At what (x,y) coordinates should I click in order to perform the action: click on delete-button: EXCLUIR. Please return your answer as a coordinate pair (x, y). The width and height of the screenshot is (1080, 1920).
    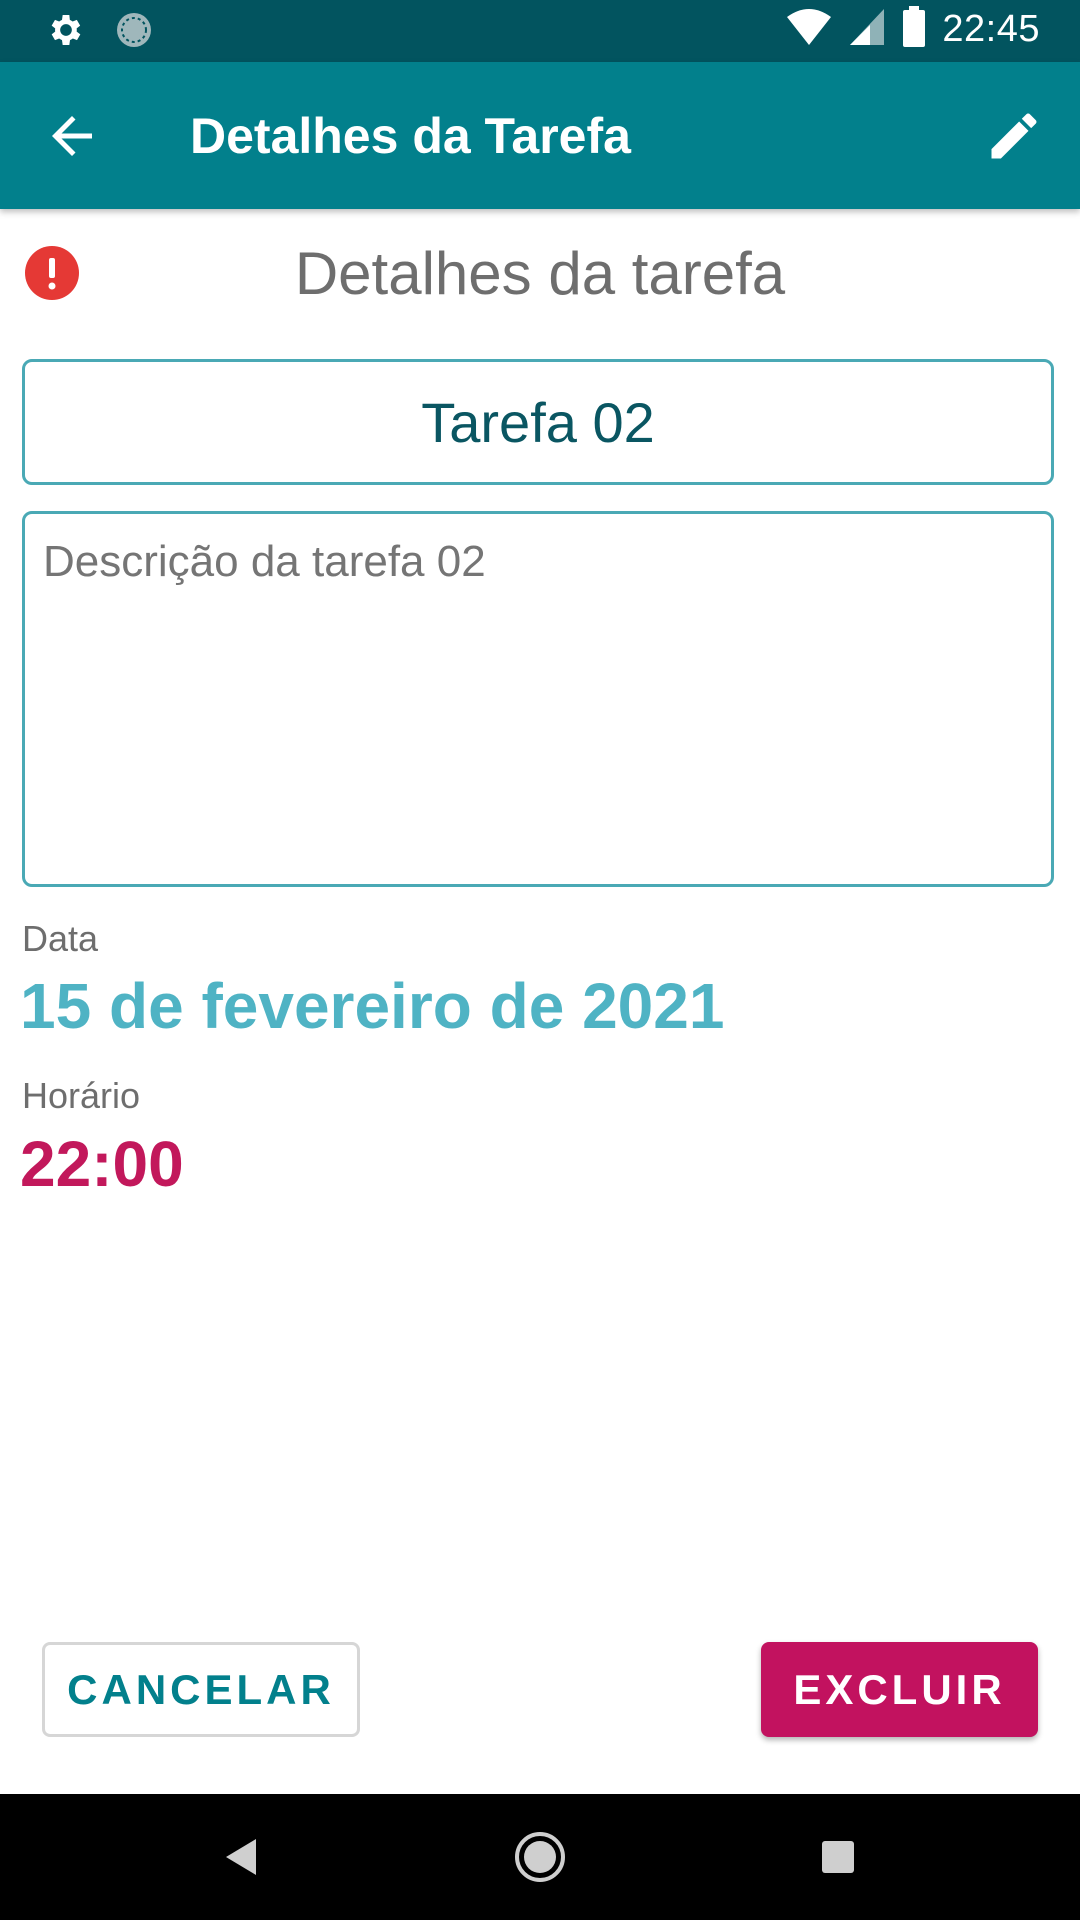
    Looking at the image, I should click on (899, 1689).